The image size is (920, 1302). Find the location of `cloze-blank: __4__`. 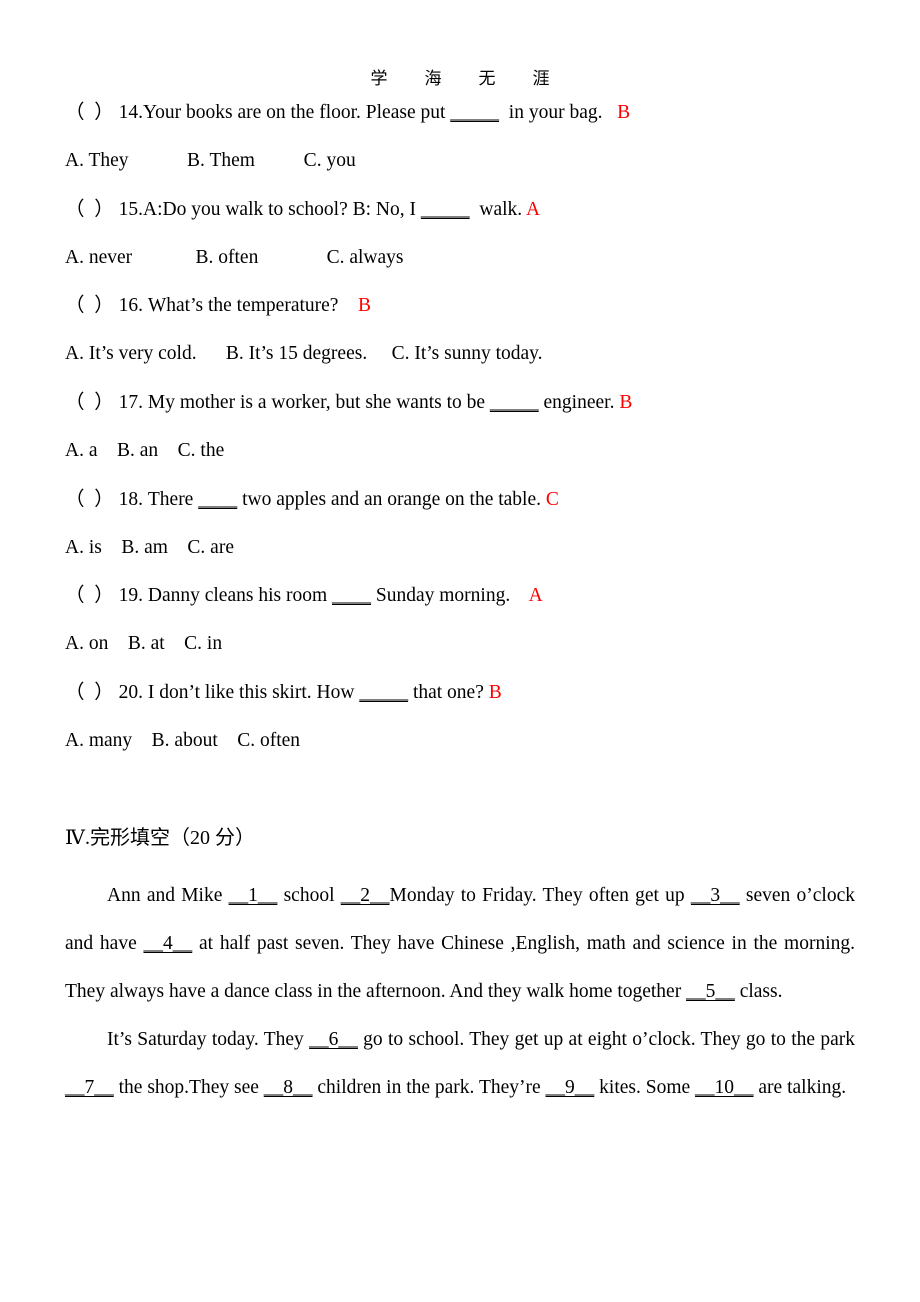

cloze-blank: __4__ is located at coordinates (168, 943).